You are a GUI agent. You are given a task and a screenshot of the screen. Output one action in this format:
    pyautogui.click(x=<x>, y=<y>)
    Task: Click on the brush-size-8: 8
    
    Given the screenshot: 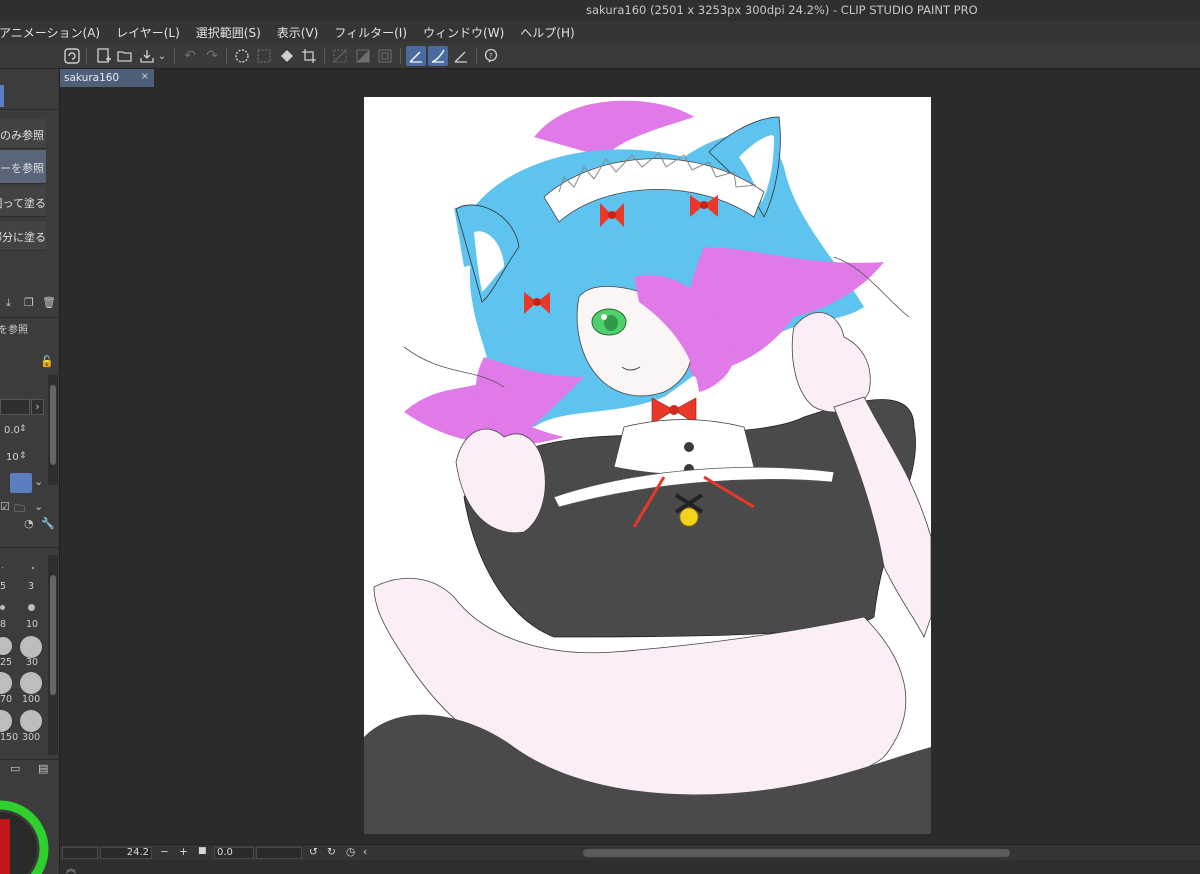 What is the action you would take?
    pyautogui.click(x=3, y=624)
    